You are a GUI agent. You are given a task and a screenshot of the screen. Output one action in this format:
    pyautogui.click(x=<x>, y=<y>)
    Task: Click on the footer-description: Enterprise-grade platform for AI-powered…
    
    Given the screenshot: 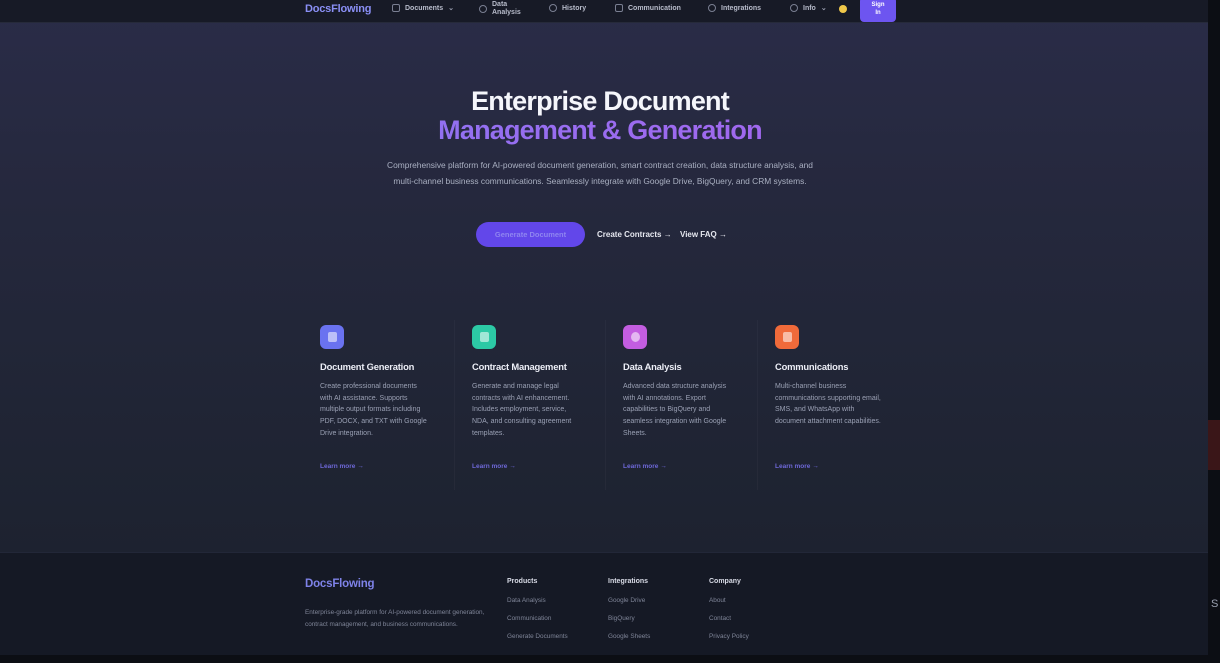 What is the action you would take?
    pyautogui.click(x=395, y=618)
    